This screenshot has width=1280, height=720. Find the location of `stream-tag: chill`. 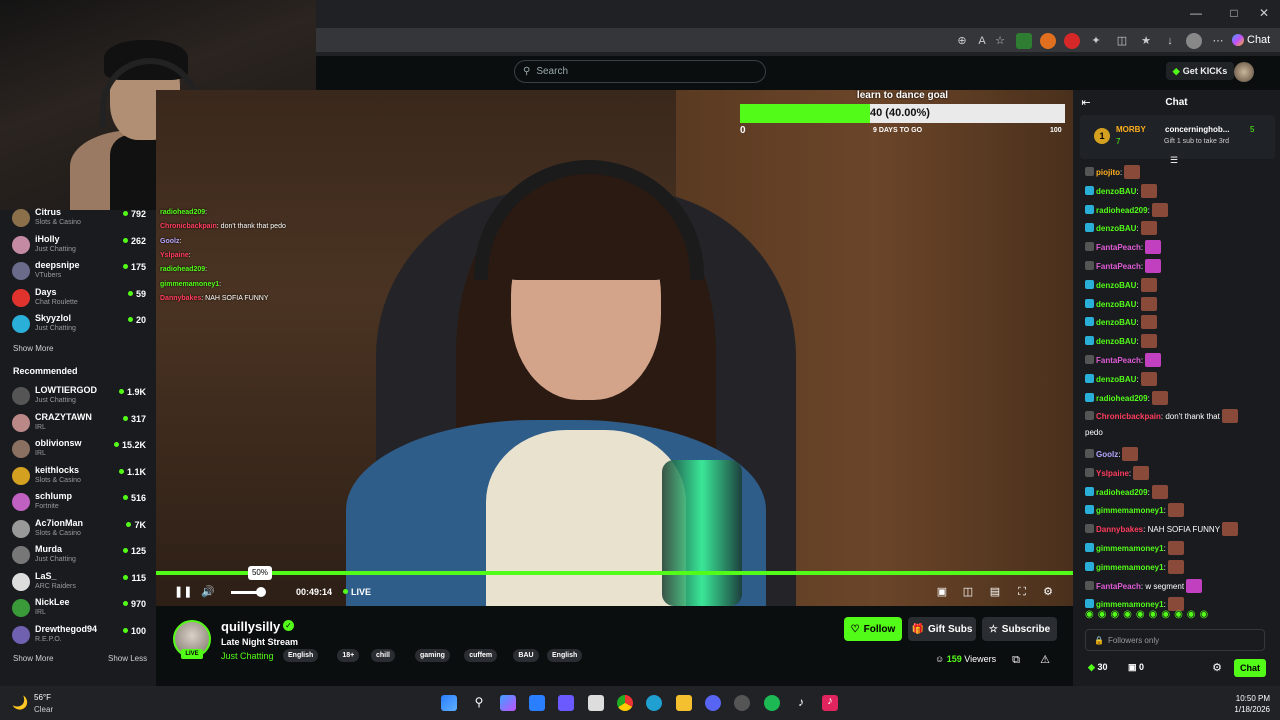

stream-tag: chill is located at coordinates (383, 655).